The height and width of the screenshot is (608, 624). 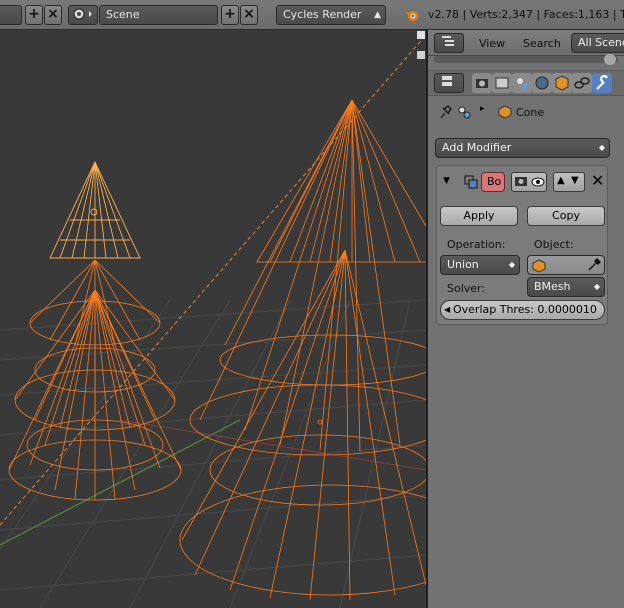 What do you see at coordinates (11, 15) in the screenshot?
I see `screen-layout-field` at bounding box center [11, 15].